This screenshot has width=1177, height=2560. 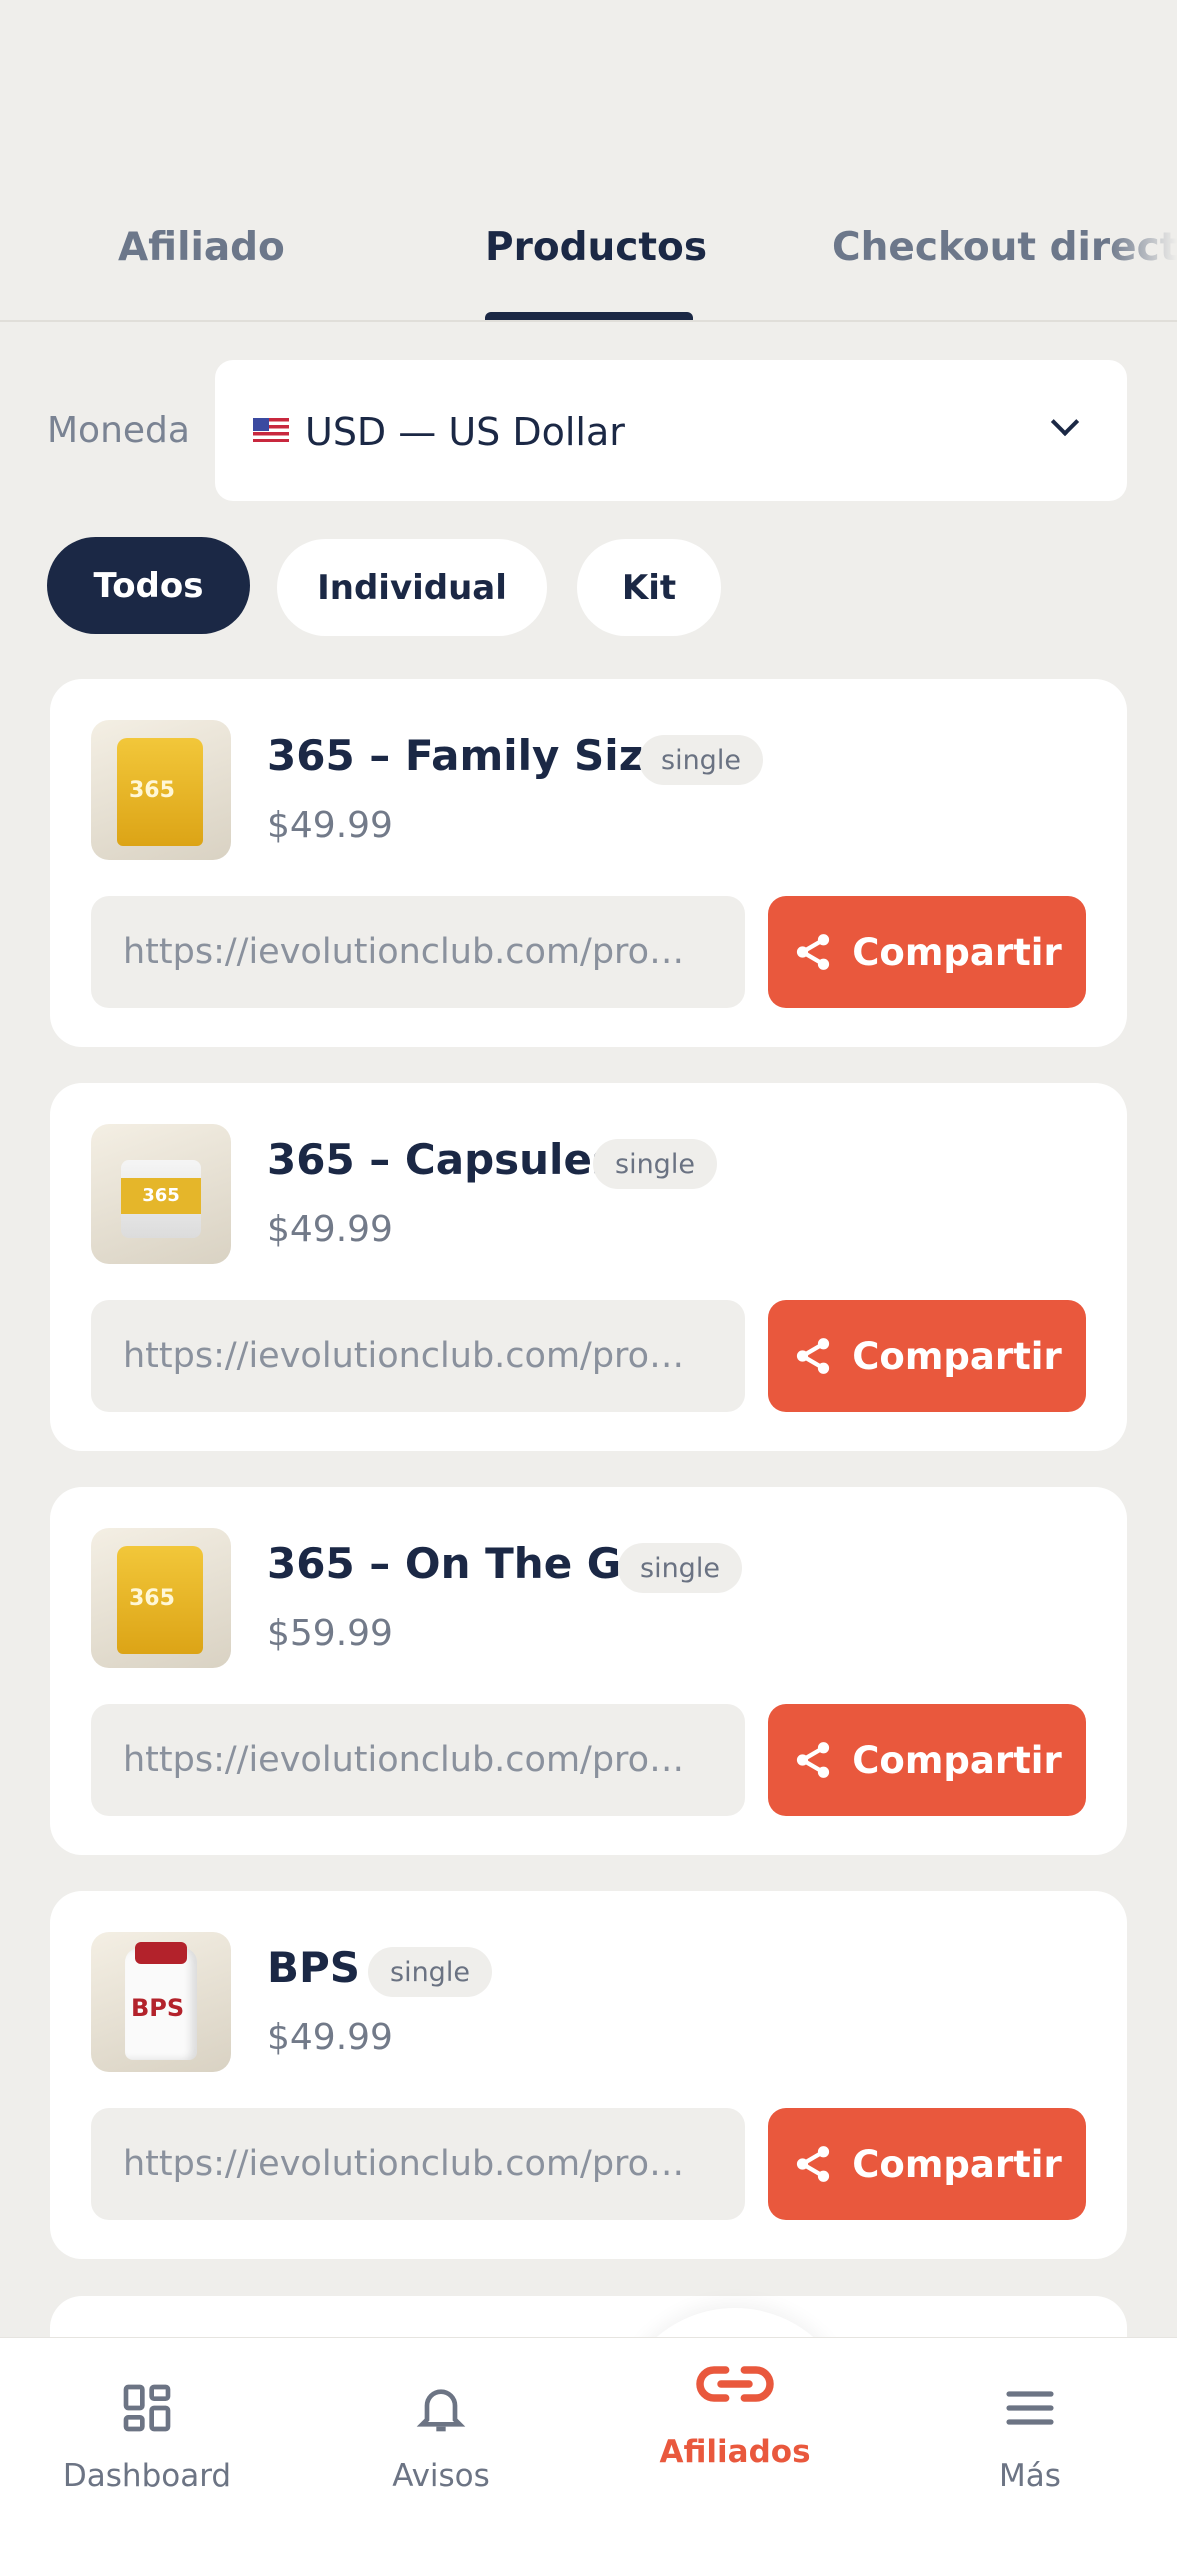 What do you see at coordinates (147, 2408) in the screenshot?
I see `dashboard-icon` at bounding box center [147, 2408].